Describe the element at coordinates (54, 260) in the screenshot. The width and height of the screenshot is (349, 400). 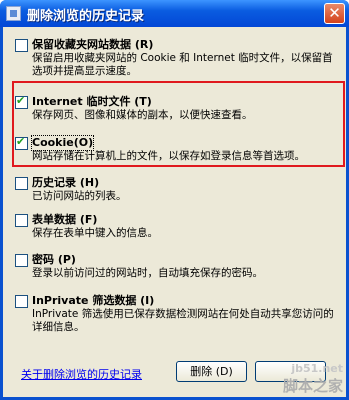
I see `option-label: 密码 (P)` at that location.